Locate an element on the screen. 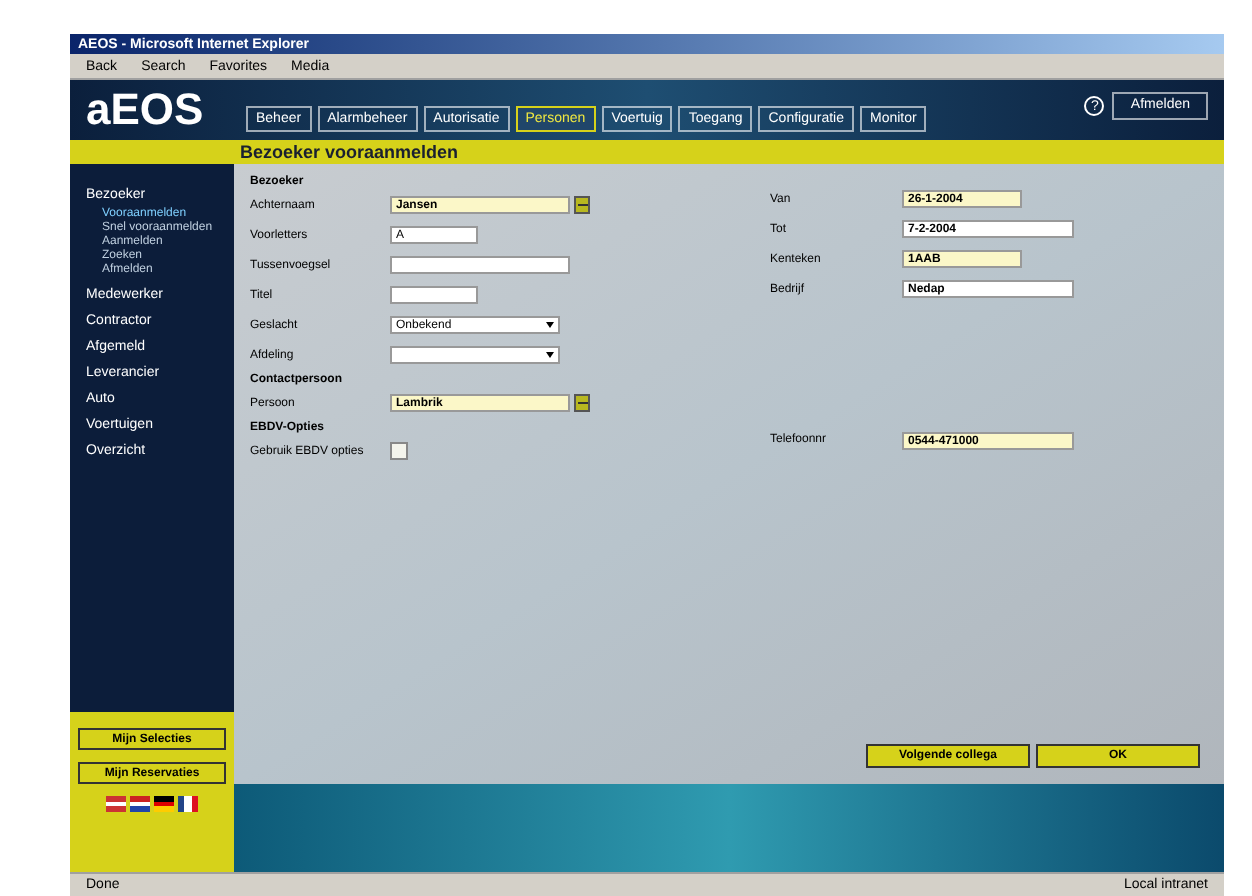  dropdown is located at coordinates (475, 355).